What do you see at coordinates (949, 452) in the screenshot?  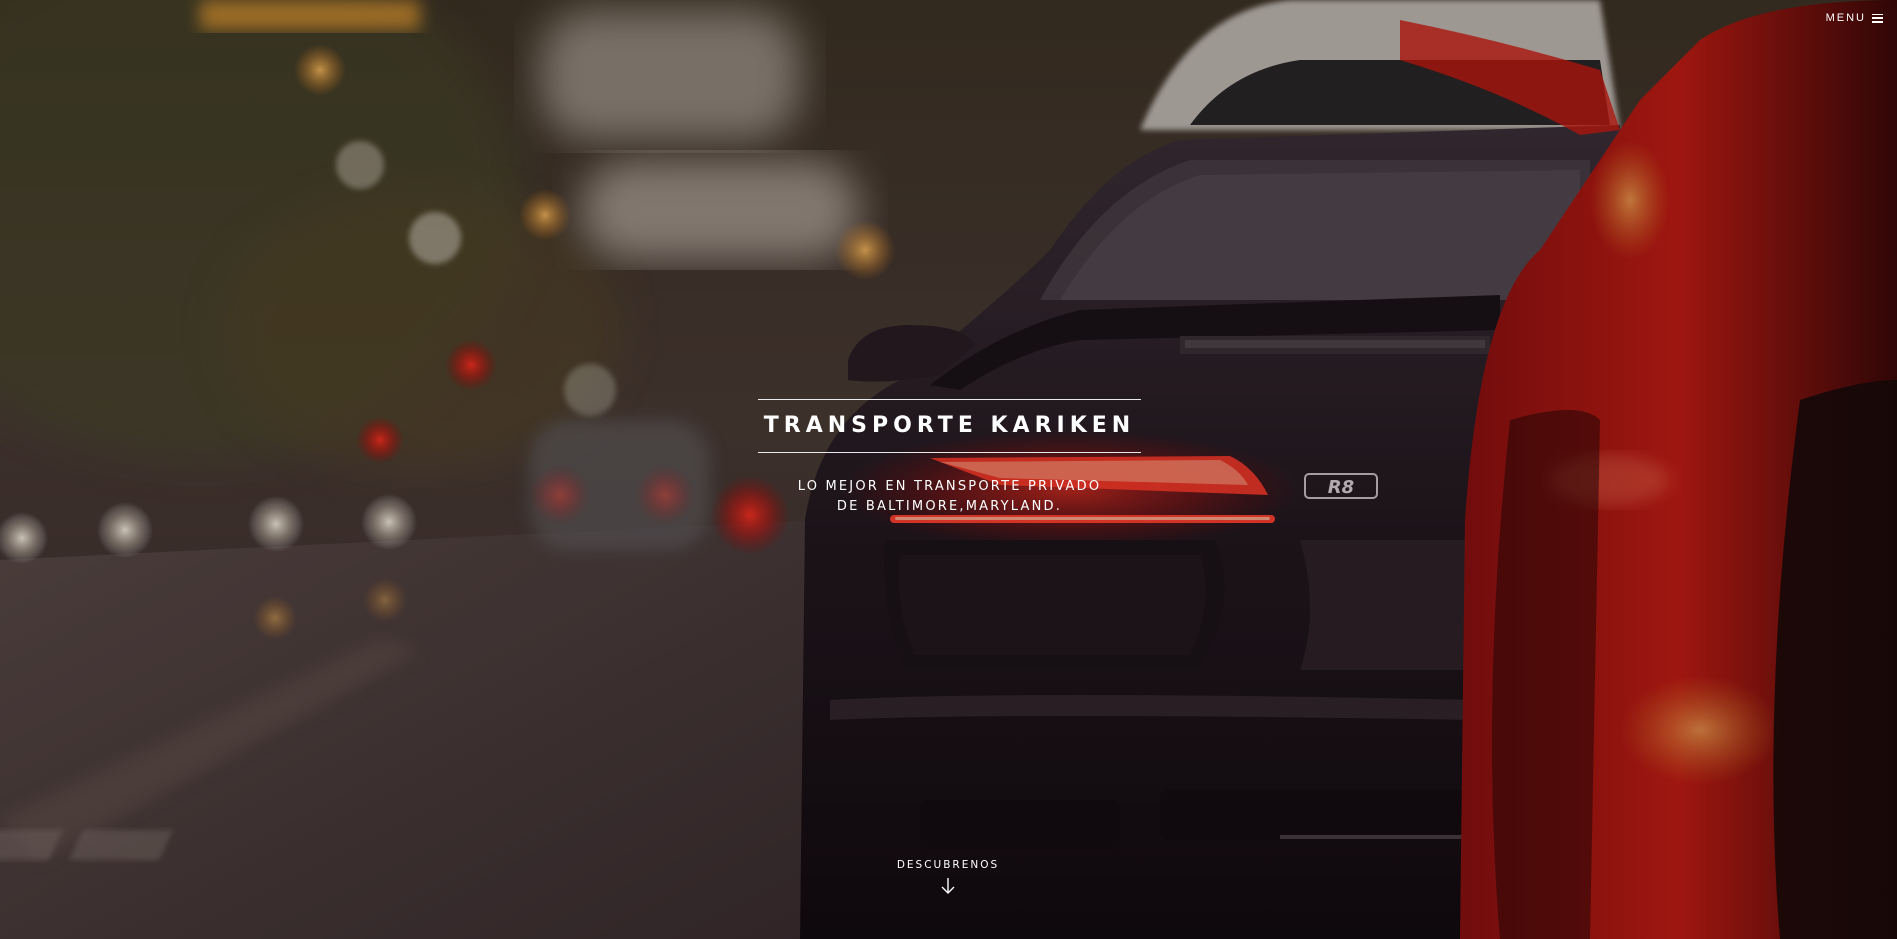 I see `title-bottom-rule` at bounding box center [949, 452].